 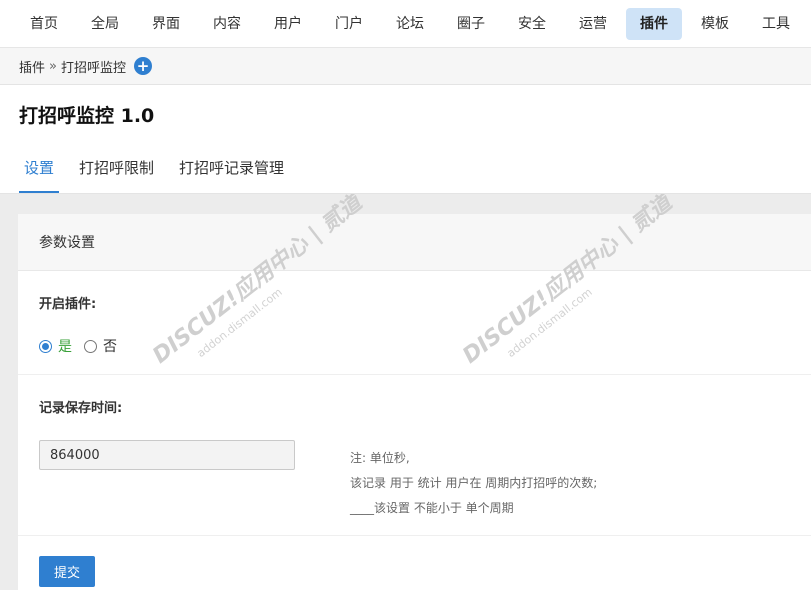 What do you see at coordinates (167, 455) in the screenshot?
I see `record-time-input` at bounding box center [167, 455].